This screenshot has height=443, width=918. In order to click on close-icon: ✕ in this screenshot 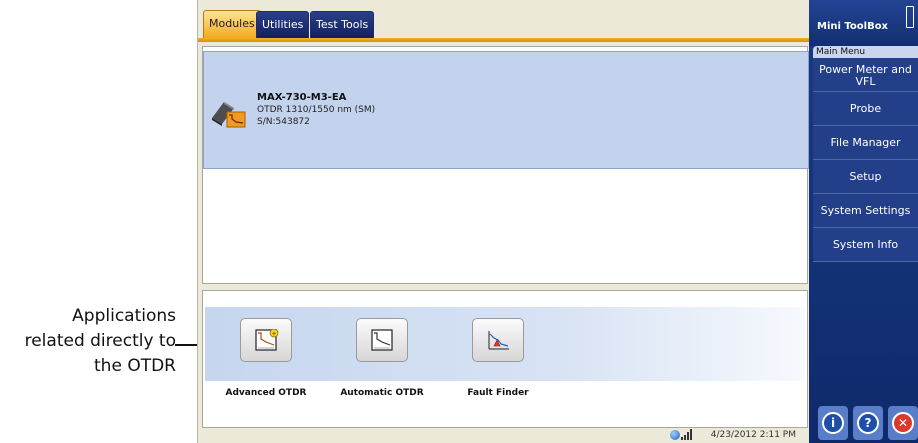, I will do `click(903, 423)`.